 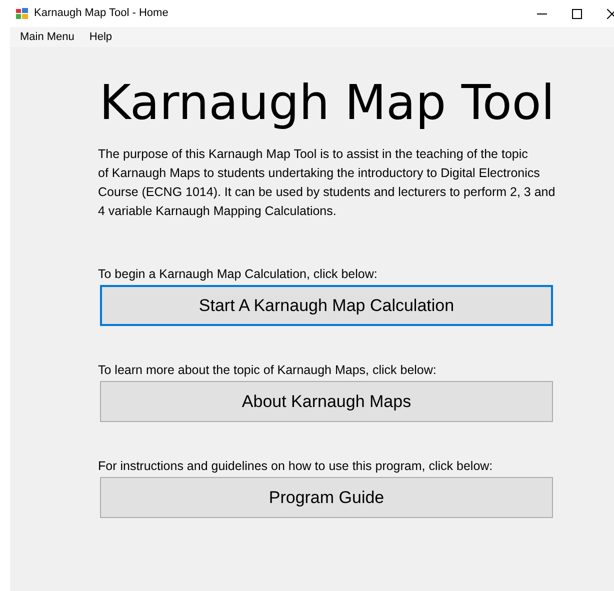 What do you see at coordinates (327, 103) in the screenshot?
I see `app-heading: Karnaugh Map Tool` at bounding box center [327, 103].